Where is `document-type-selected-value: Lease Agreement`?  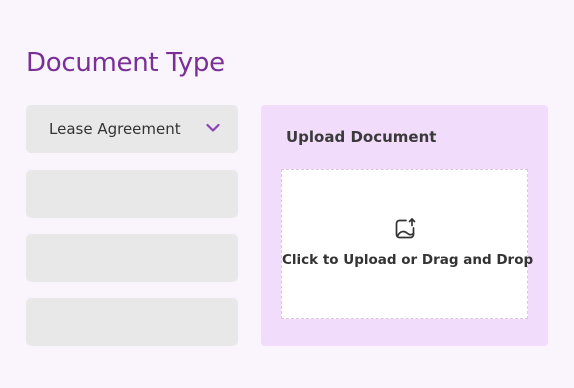
document-type-selected-value: Lease Agreement is located at coordinates (115, 129).